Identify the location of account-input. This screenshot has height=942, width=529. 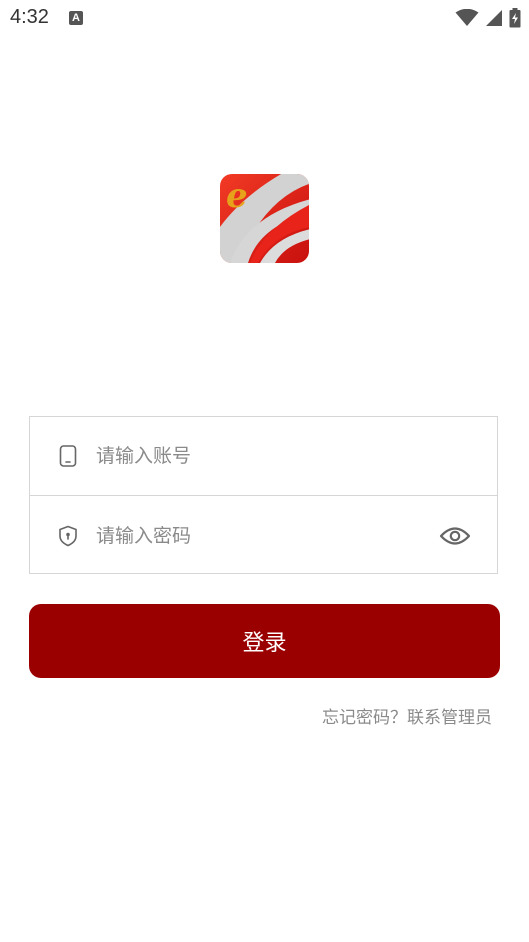
(261, 456).